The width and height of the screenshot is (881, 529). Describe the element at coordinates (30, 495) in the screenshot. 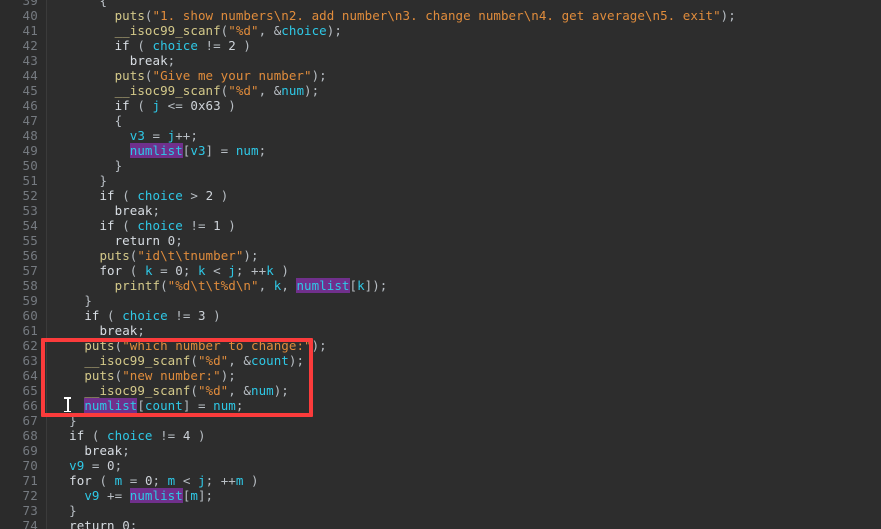

I see `line-number: 72` at that location.